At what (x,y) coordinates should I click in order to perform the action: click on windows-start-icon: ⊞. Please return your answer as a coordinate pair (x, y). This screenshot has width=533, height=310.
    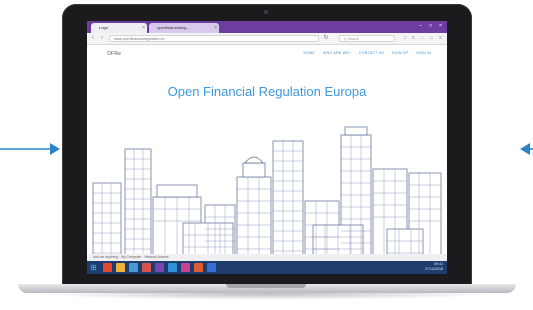
    Looking at the image, I should click on (93, 267).